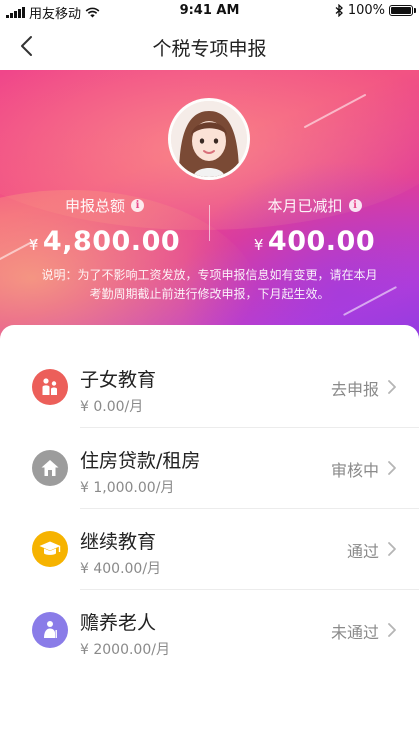  What do you see at coordinates (121, 569) in the screenshot?
I see `item-amount: ¥ 400.00/月` at bounding box center [121, 569].